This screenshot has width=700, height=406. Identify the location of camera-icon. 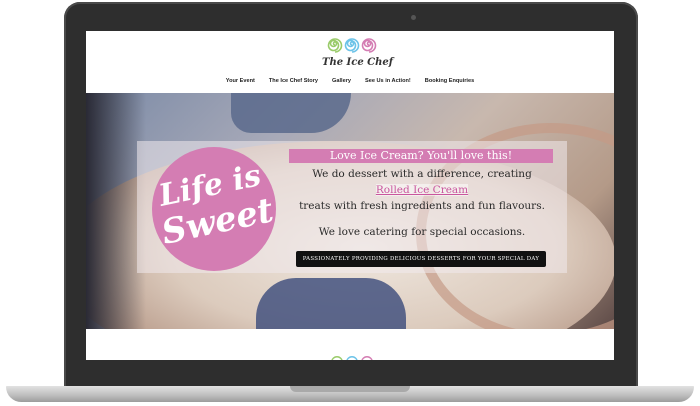
(413, 17).